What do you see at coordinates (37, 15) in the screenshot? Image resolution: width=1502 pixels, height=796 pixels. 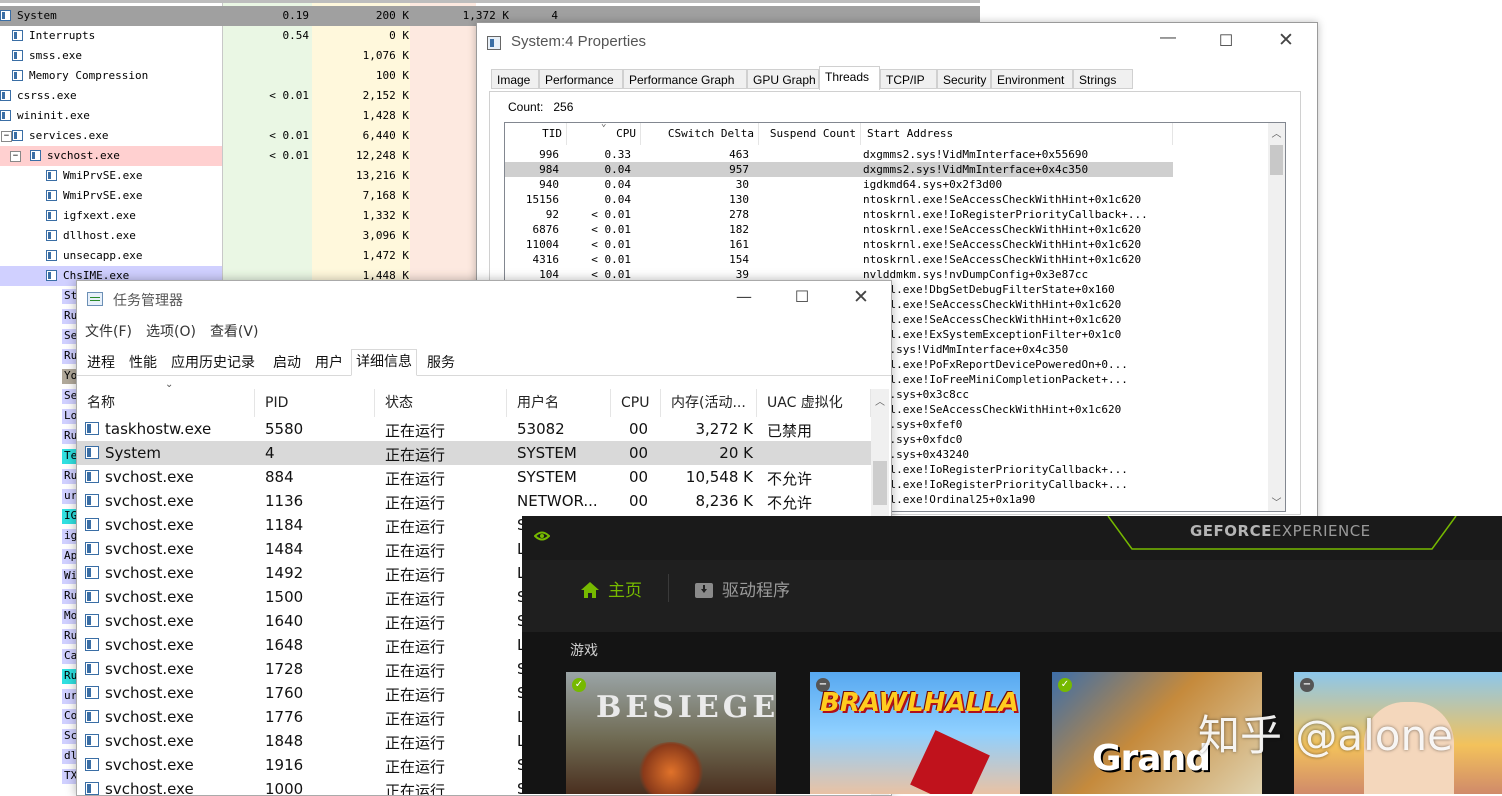 I see `process-name: System` at bounding box center [37, 15].